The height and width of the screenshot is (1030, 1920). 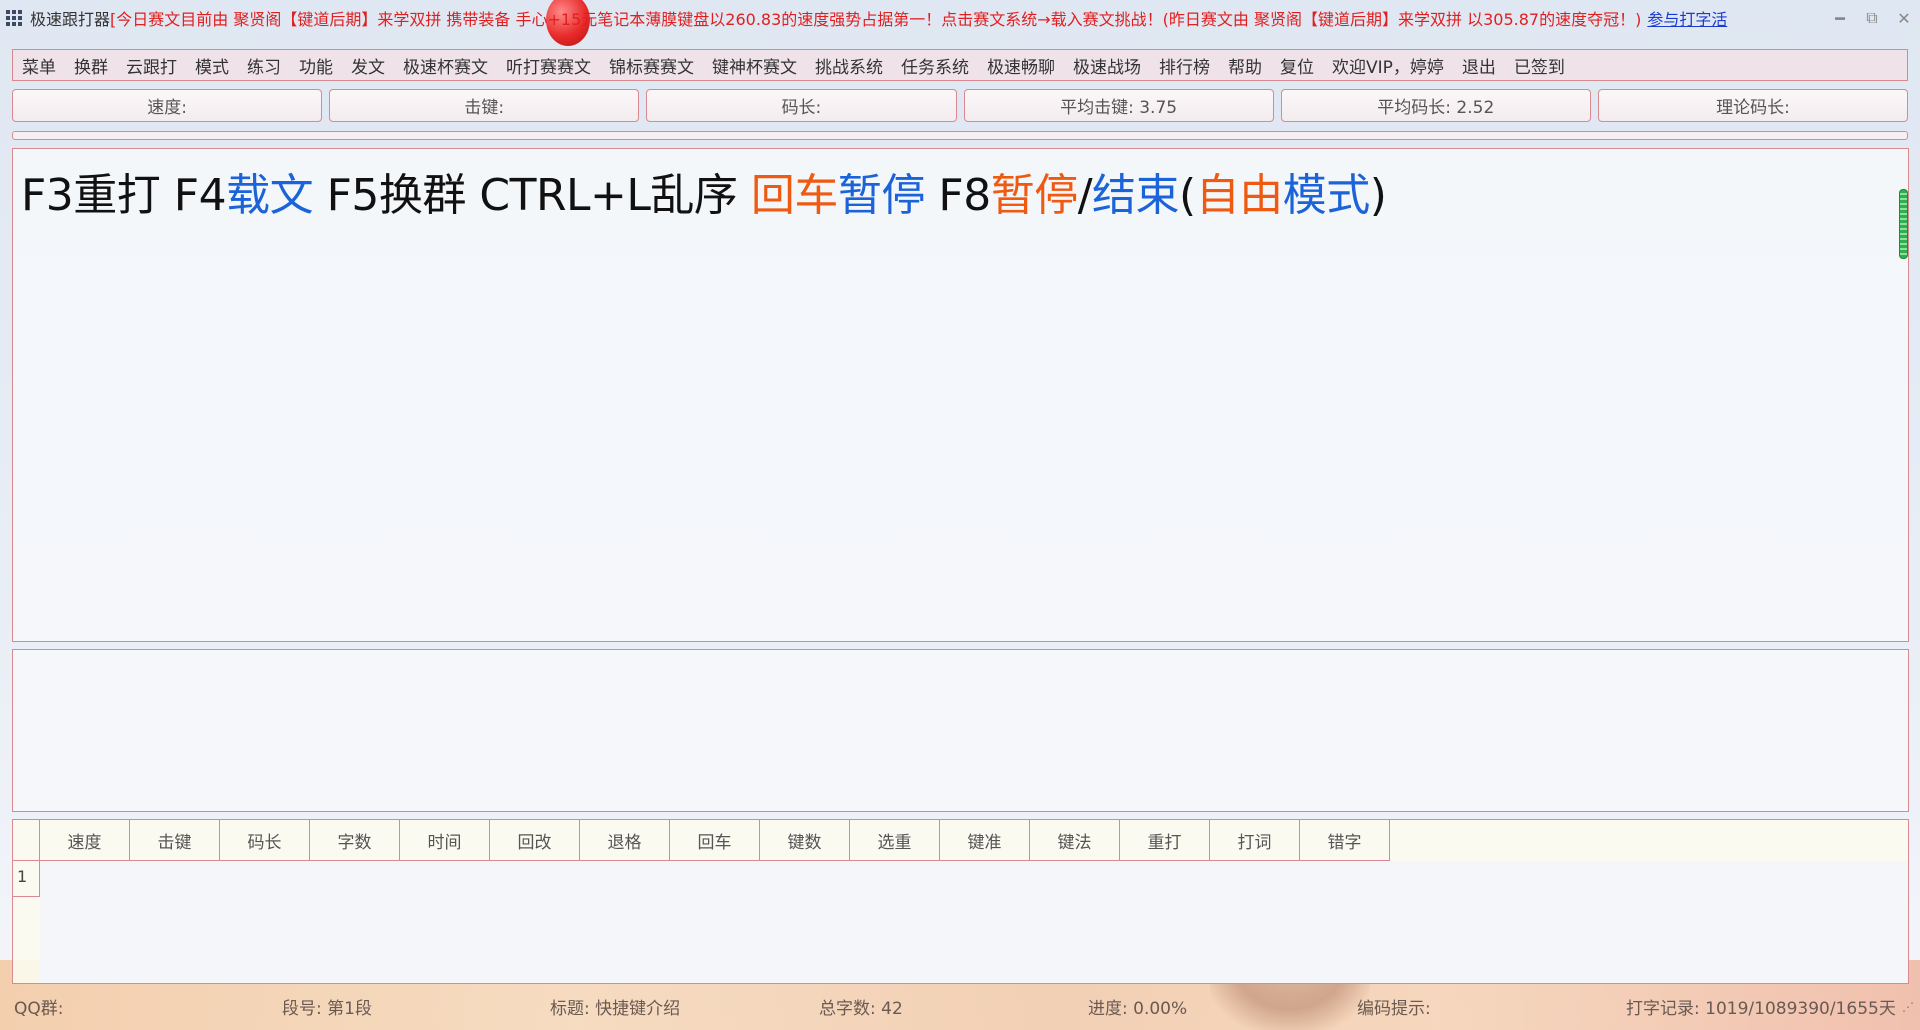 I want to click on menu-item-championship: 锦标赛赛文, so click(x=651, y=65).